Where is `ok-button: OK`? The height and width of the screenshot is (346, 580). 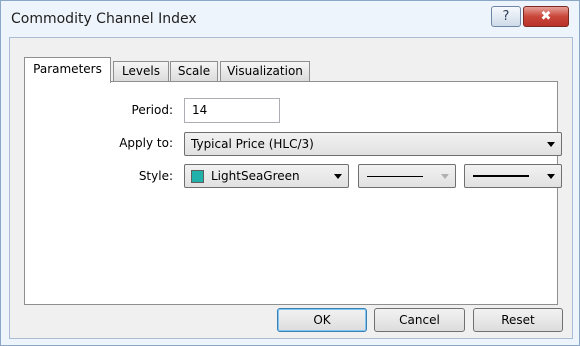
ok-button: OK is located at coordinates (322, 320).